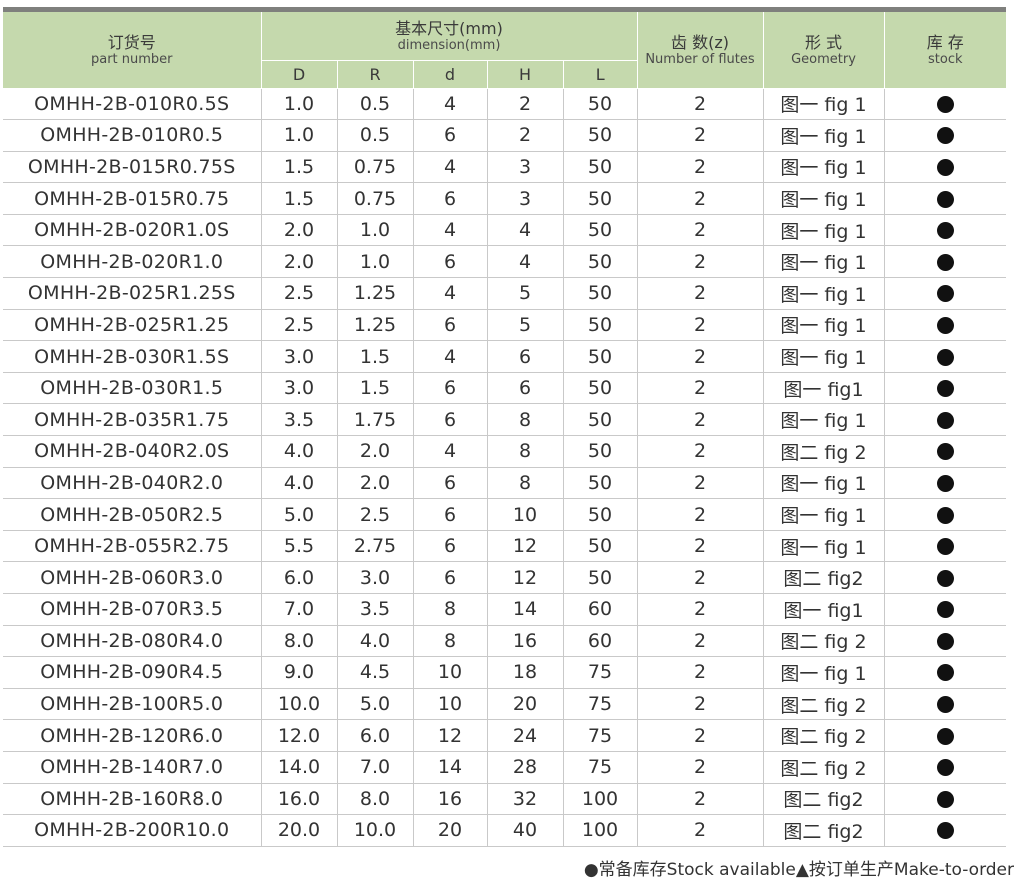 The height and width of the screenshot is (896, 1018). I want to click on shank-cell: 14, so click(450, 767).